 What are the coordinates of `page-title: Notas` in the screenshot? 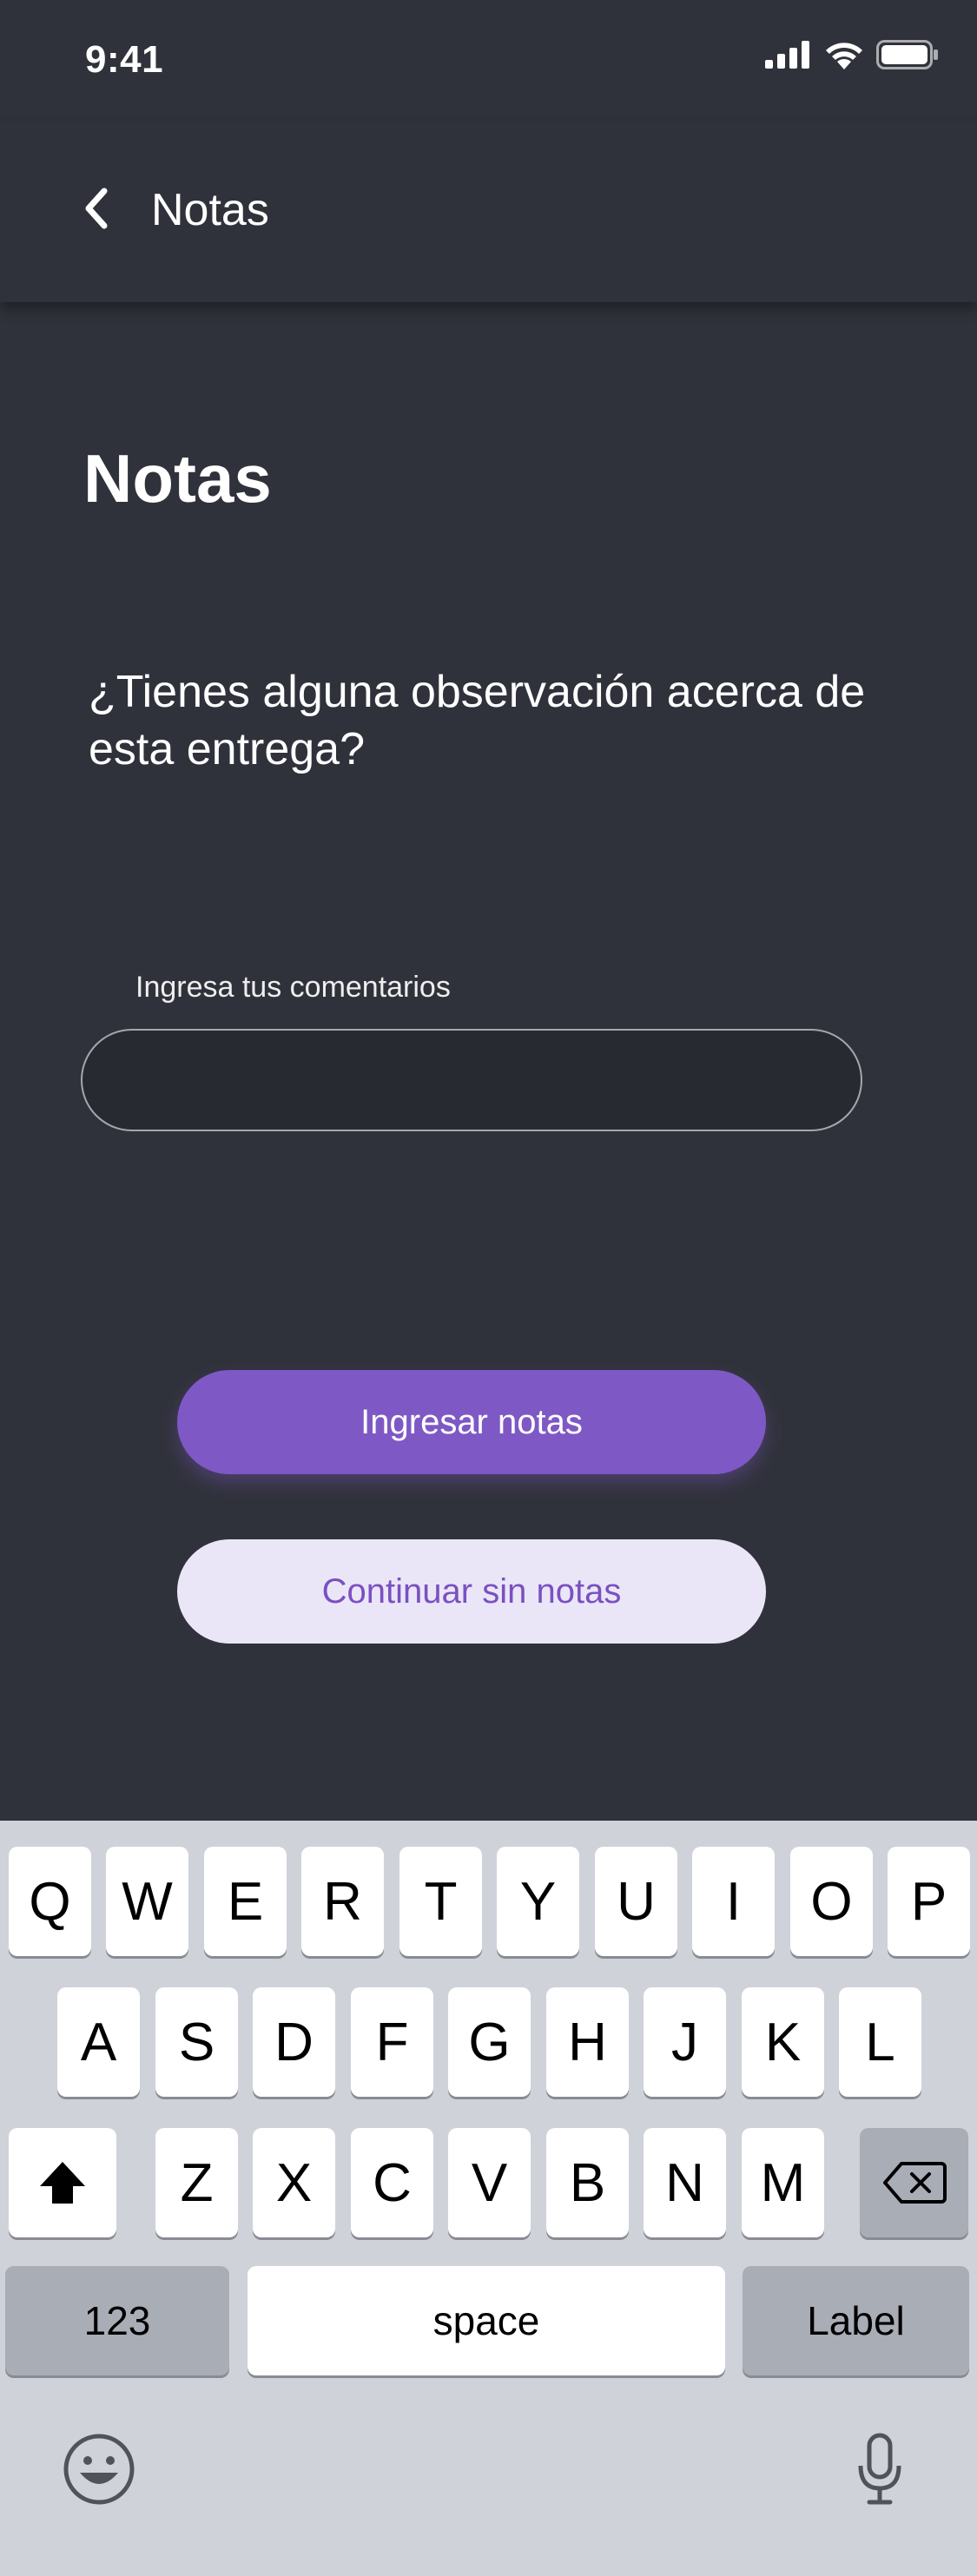 It's located at (177, 478).